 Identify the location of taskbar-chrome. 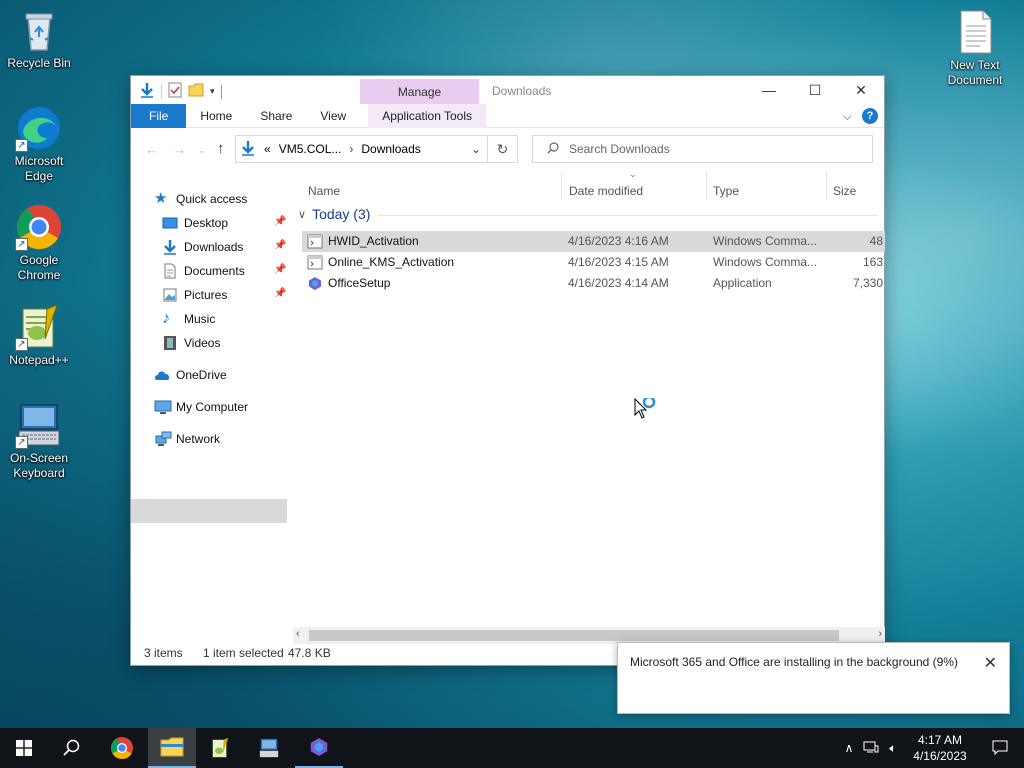
(122, 748).